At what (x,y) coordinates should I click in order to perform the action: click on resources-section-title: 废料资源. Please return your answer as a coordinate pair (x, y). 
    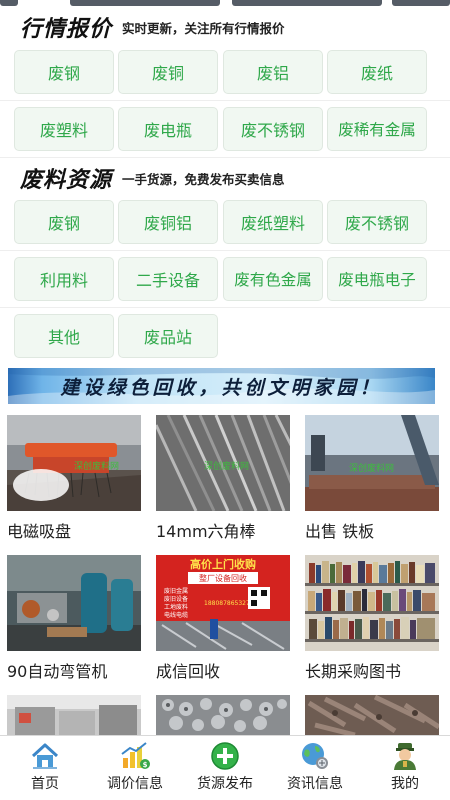
    Looking at the image, I should click on (66, 180).